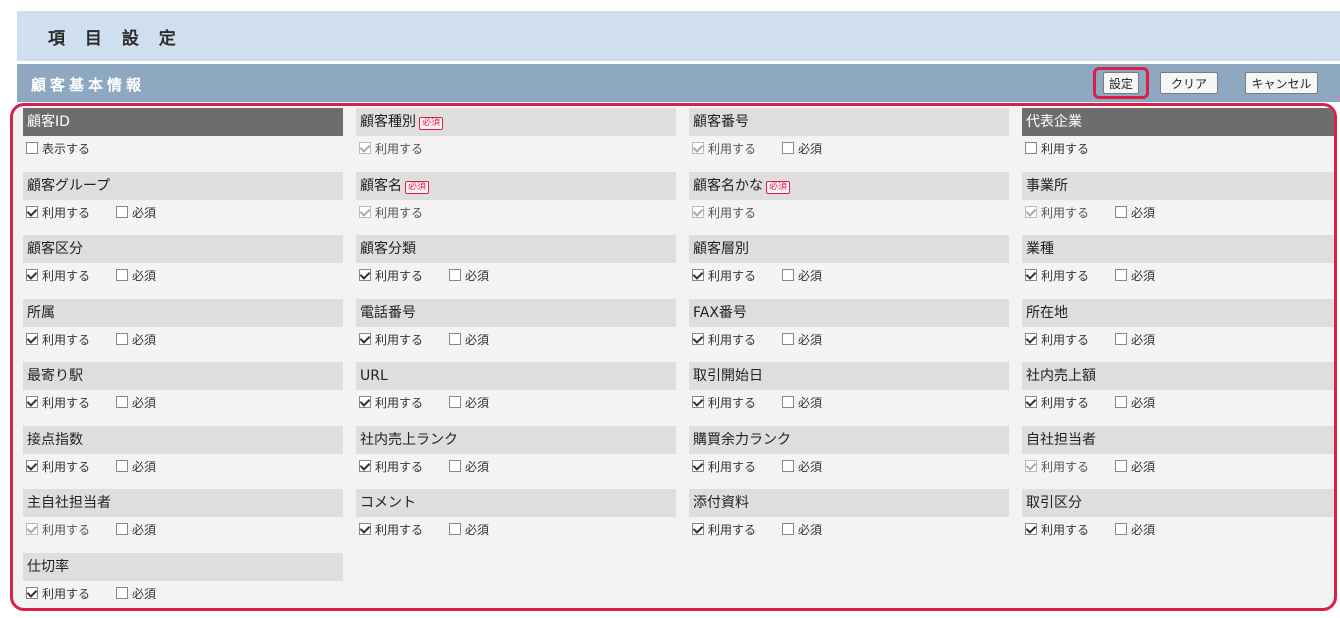 The height and width of the screenshot is (618, 1340). What do you see at coordinates (849, 376) in the screenshot?
I see `field-label: 取引開始日` at bounding box center [849, 376].